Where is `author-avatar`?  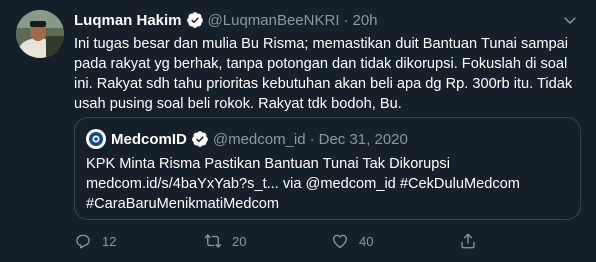 author-avatar is located at coordinates (40, 34).